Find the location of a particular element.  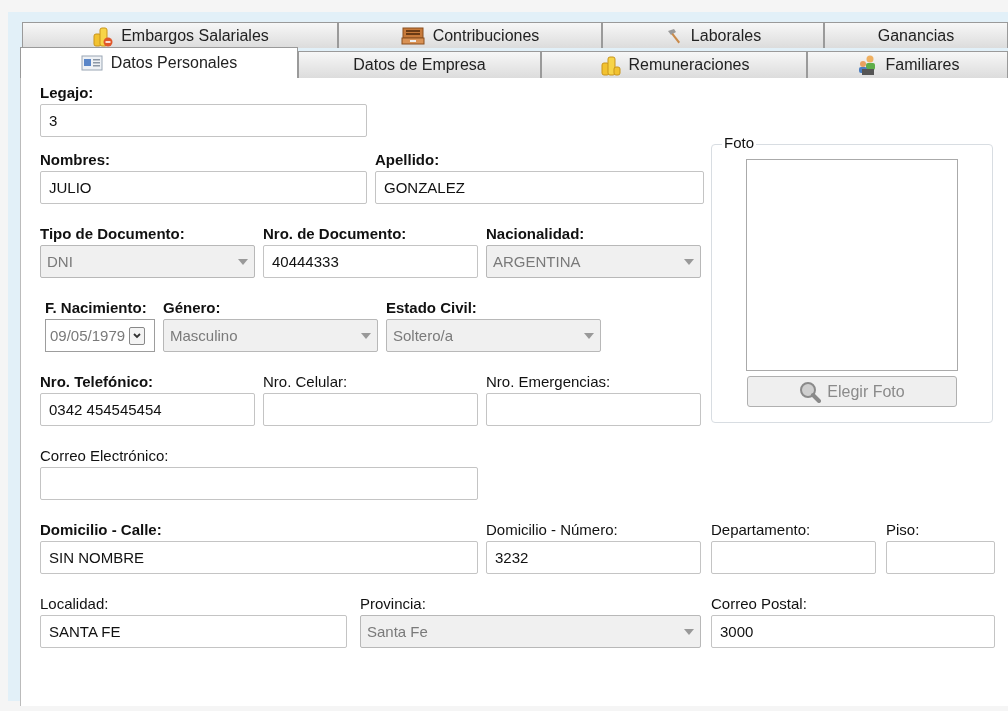

input-field: GONZALEZ is located at coordinates (539, 187).